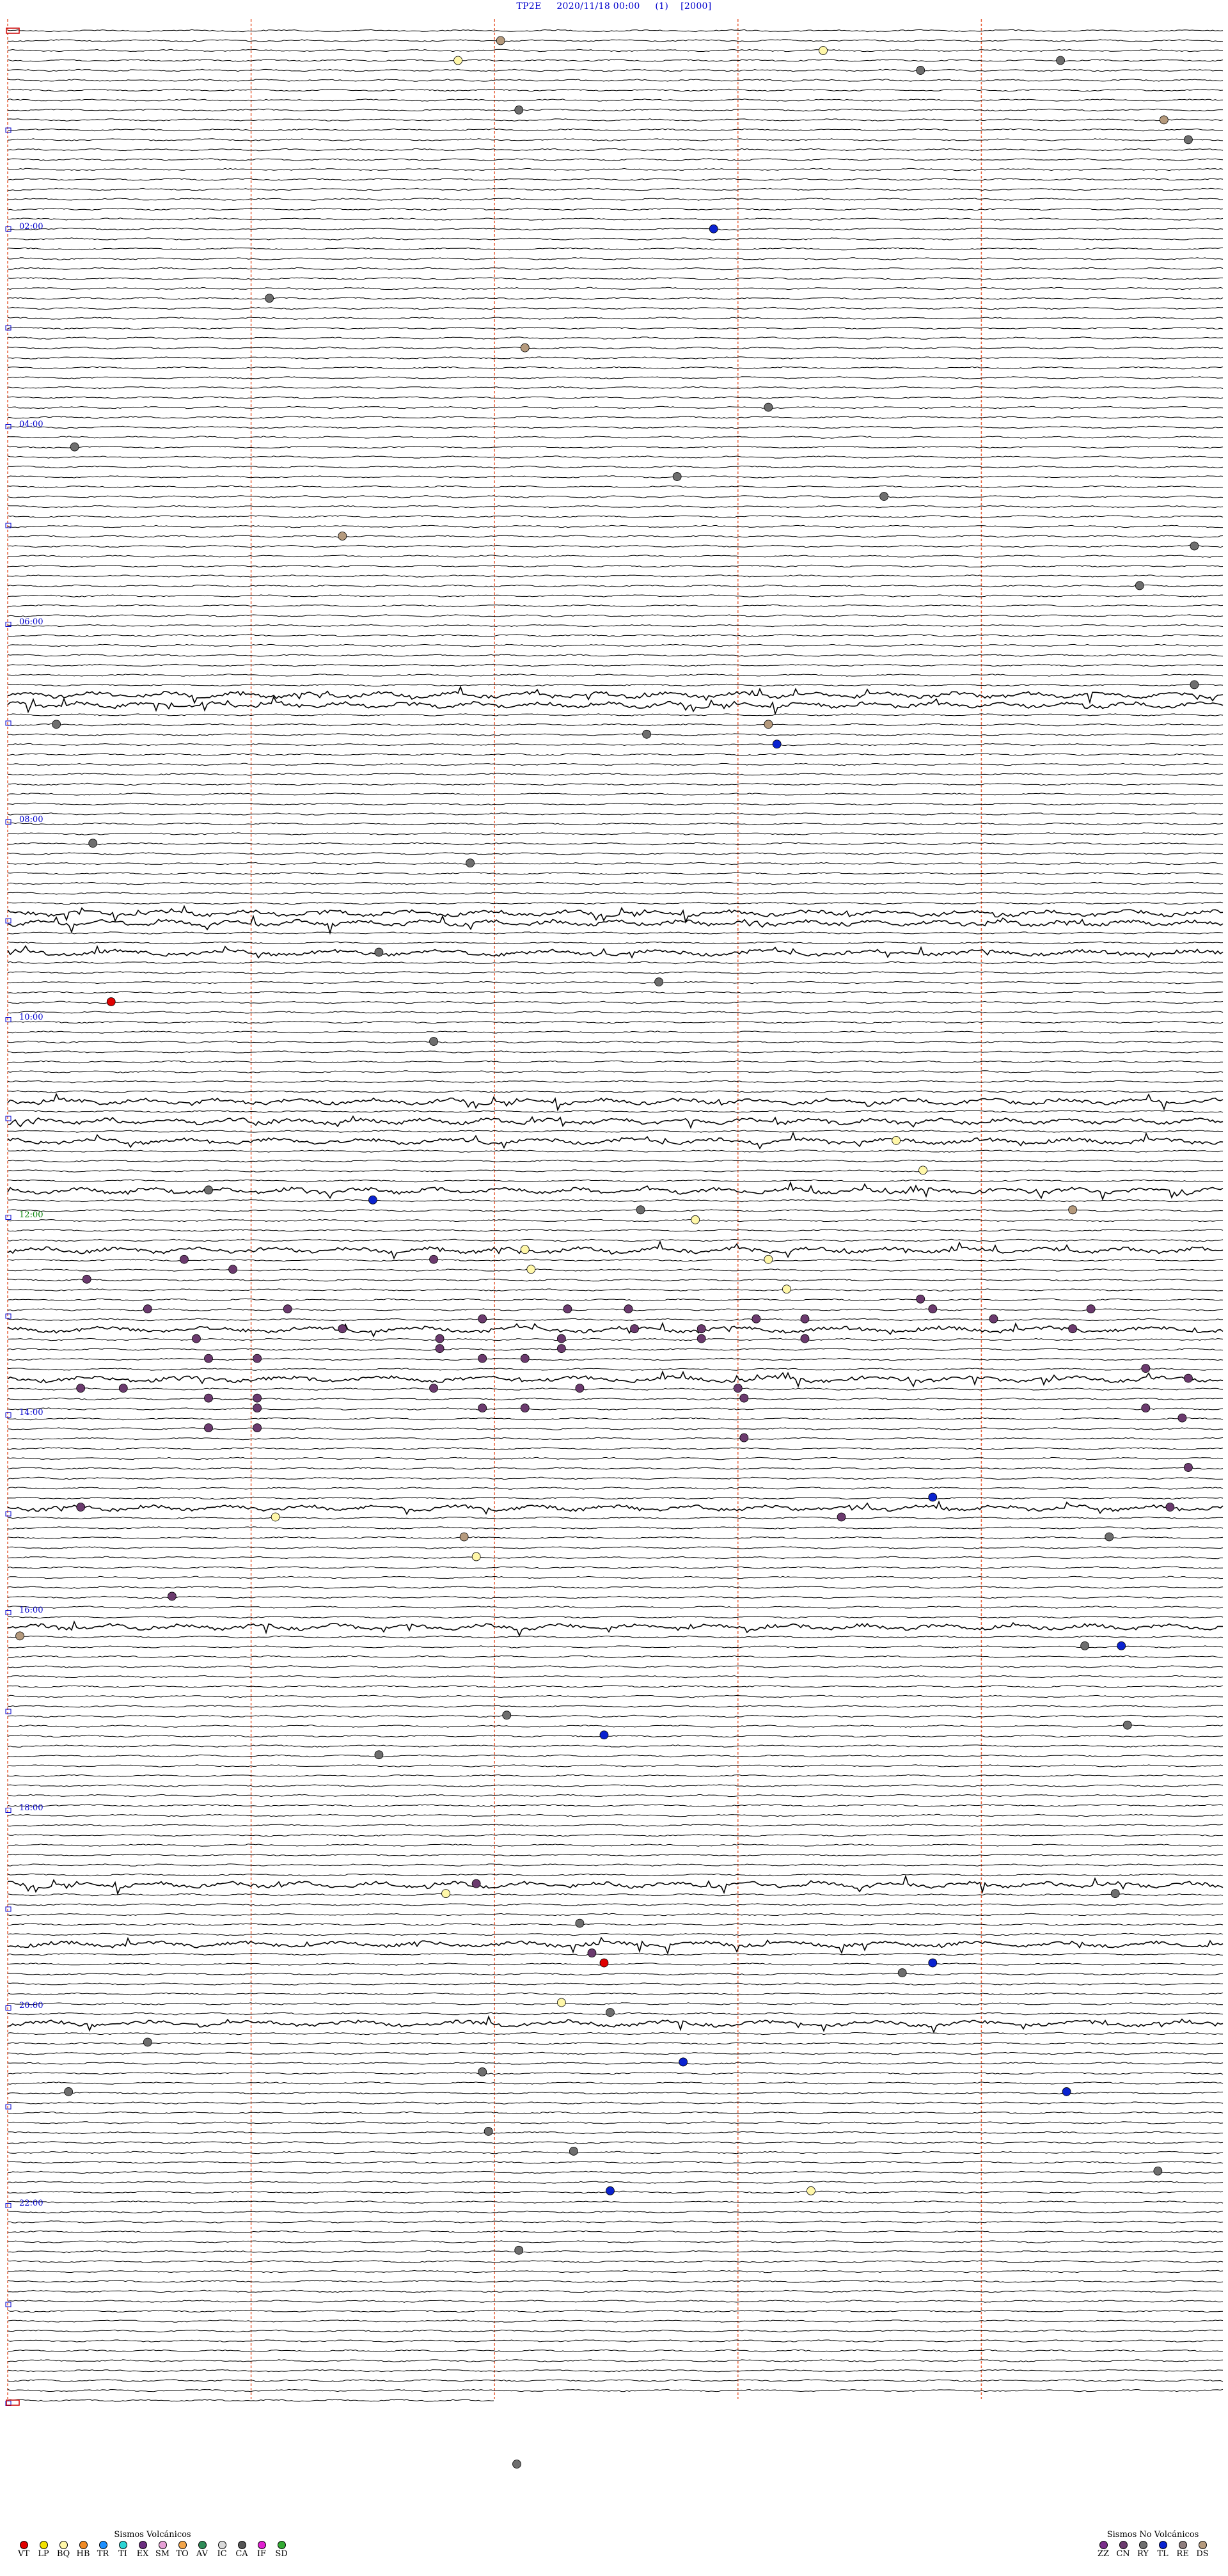  I want to click on legend-code: DS, so click(1202, 2554).